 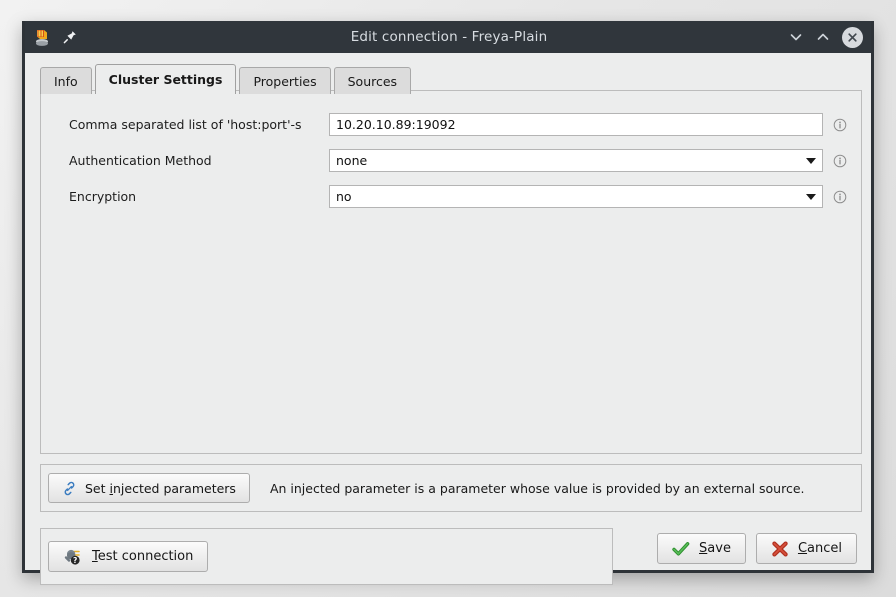 What do you see at coordinates (42, 37) in the screenshot?
I see `database-stack-icon` at bounding box center [42, 37].